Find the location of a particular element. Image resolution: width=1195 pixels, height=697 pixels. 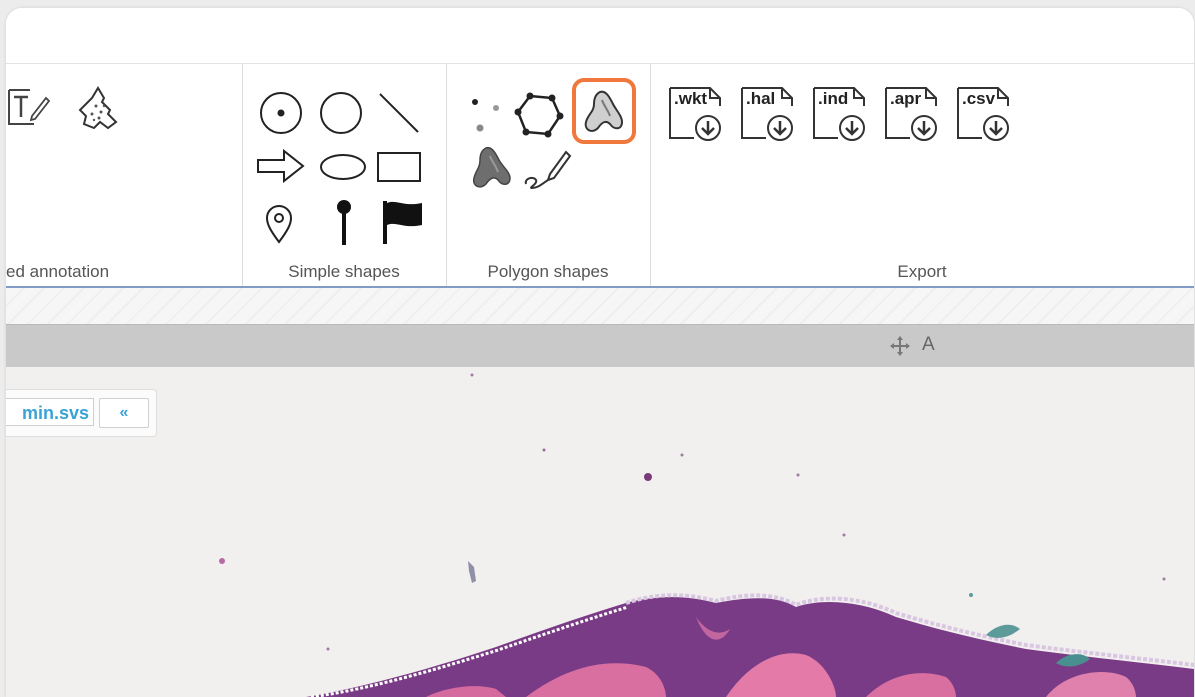

tissue-shape-icon is located at coordinates (98, 108).